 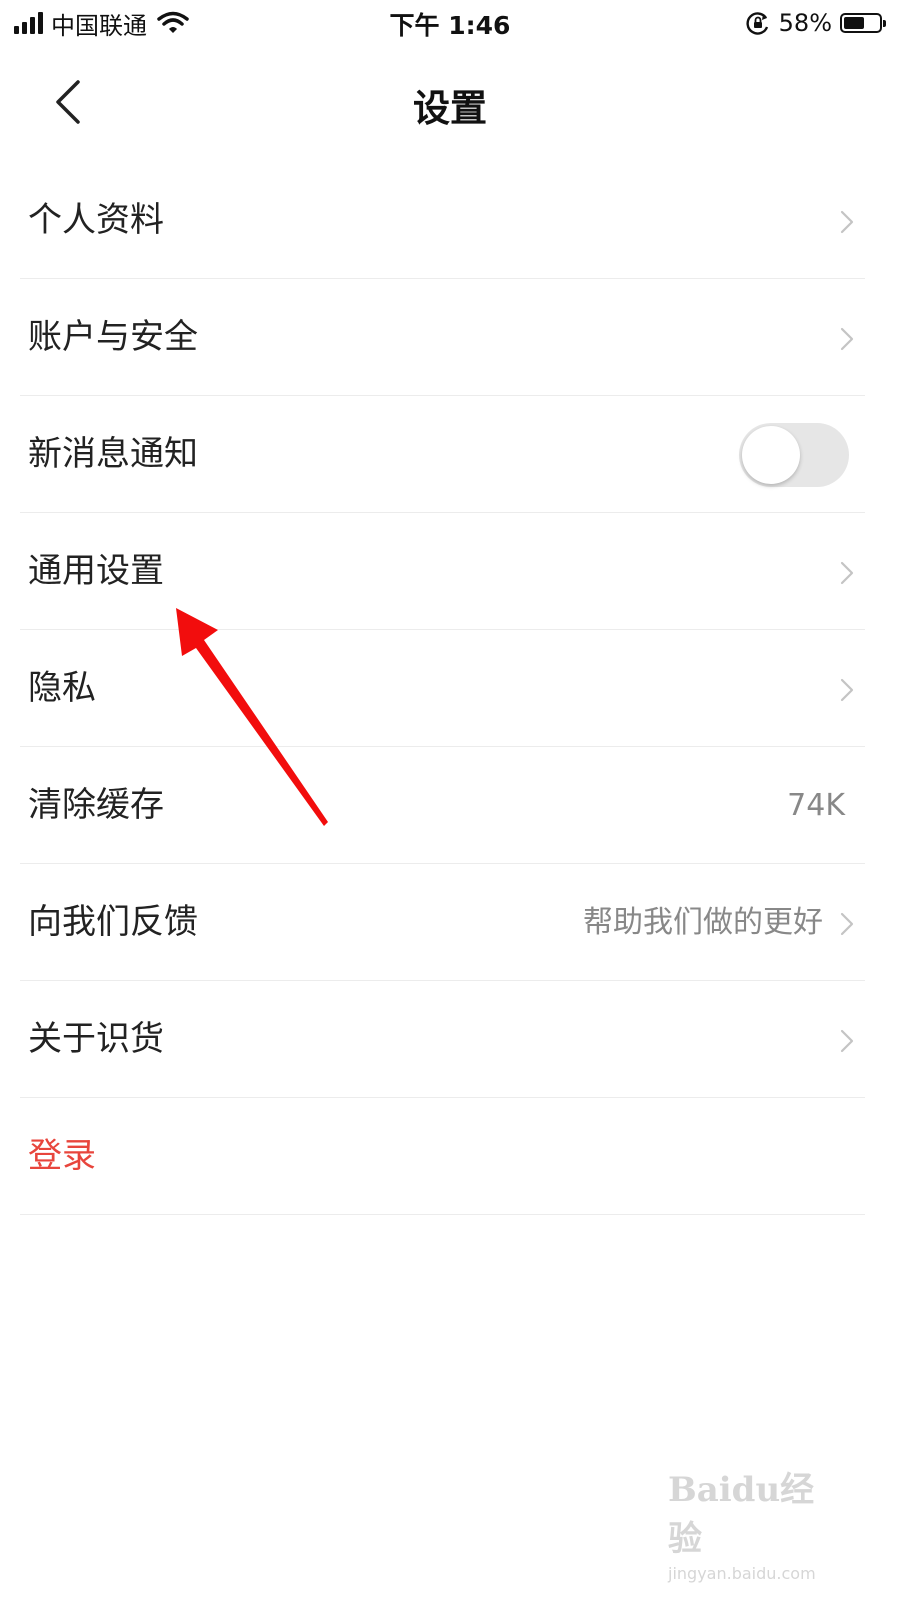 What do you see at coordinates (742, 1573) in the screenshot?
I see `watermark-url: jingyan.baidu.com` at bounding box center [742, 1573].